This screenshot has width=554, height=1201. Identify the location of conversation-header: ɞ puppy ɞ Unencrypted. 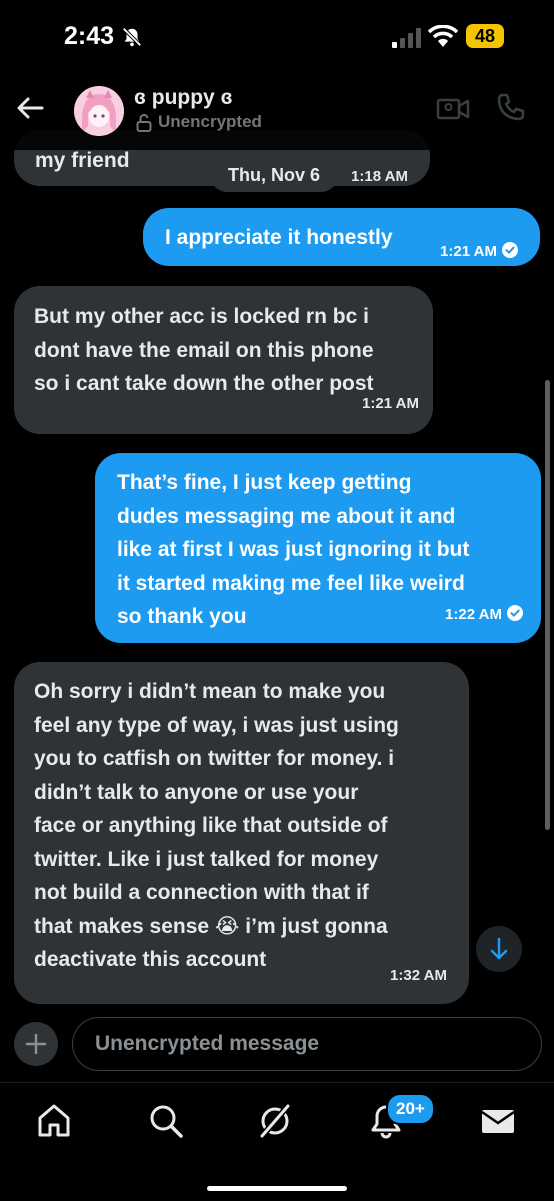
(277, 111).